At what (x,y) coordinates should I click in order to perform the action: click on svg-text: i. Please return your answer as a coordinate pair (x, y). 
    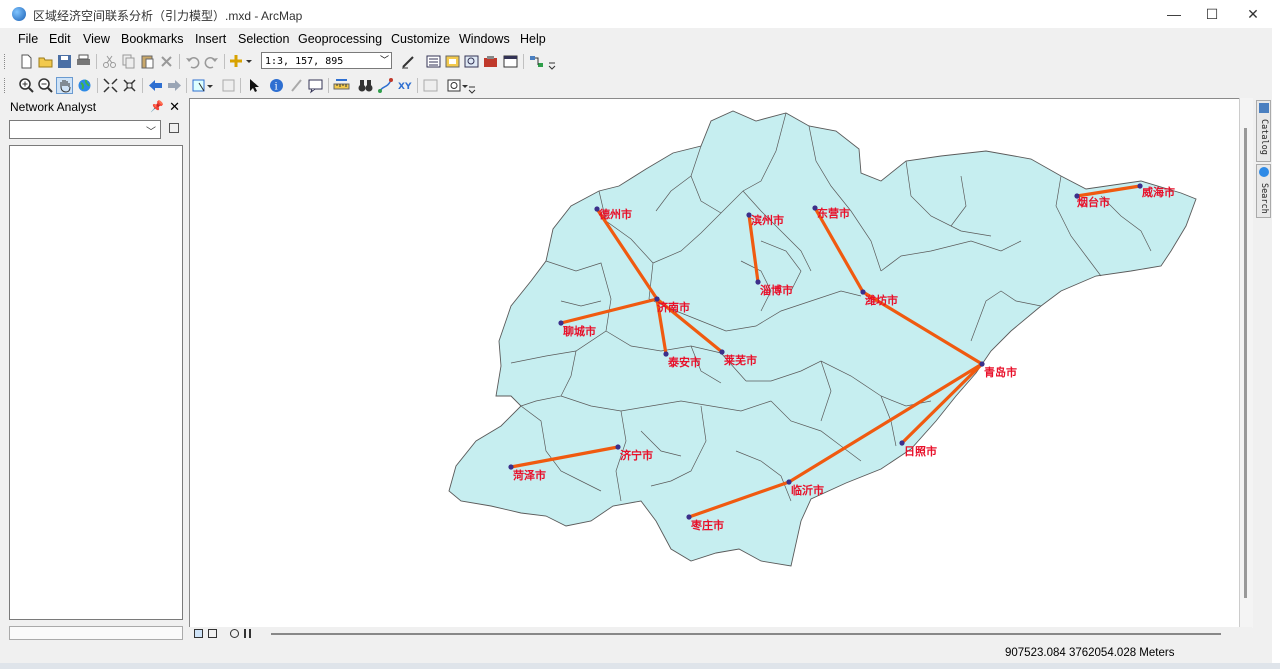
    Looking at the image, I should click on (276, 87).